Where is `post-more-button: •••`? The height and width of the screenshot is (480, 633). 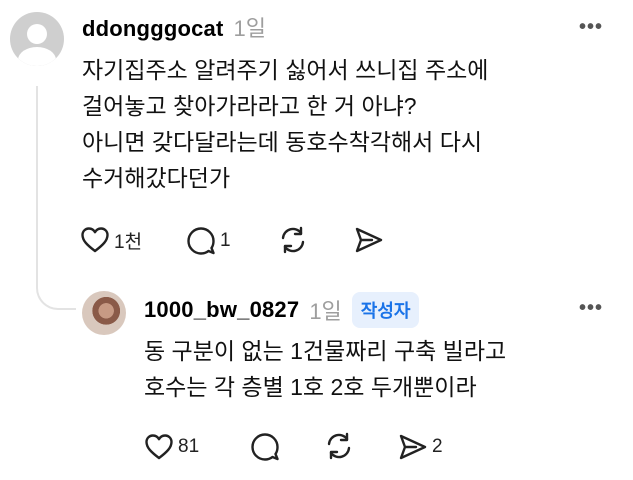 post-more-button: ••• is located at coordinates (591, 27).